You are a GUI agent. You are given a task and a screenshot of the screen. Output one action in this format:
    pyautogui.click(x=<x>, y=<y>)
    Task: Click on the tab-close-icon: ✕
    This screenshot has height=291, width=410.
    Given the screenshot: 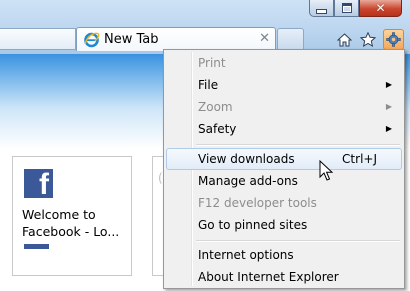 What is the action you would take?
    pyautogui.click(x=264, y=38)
    